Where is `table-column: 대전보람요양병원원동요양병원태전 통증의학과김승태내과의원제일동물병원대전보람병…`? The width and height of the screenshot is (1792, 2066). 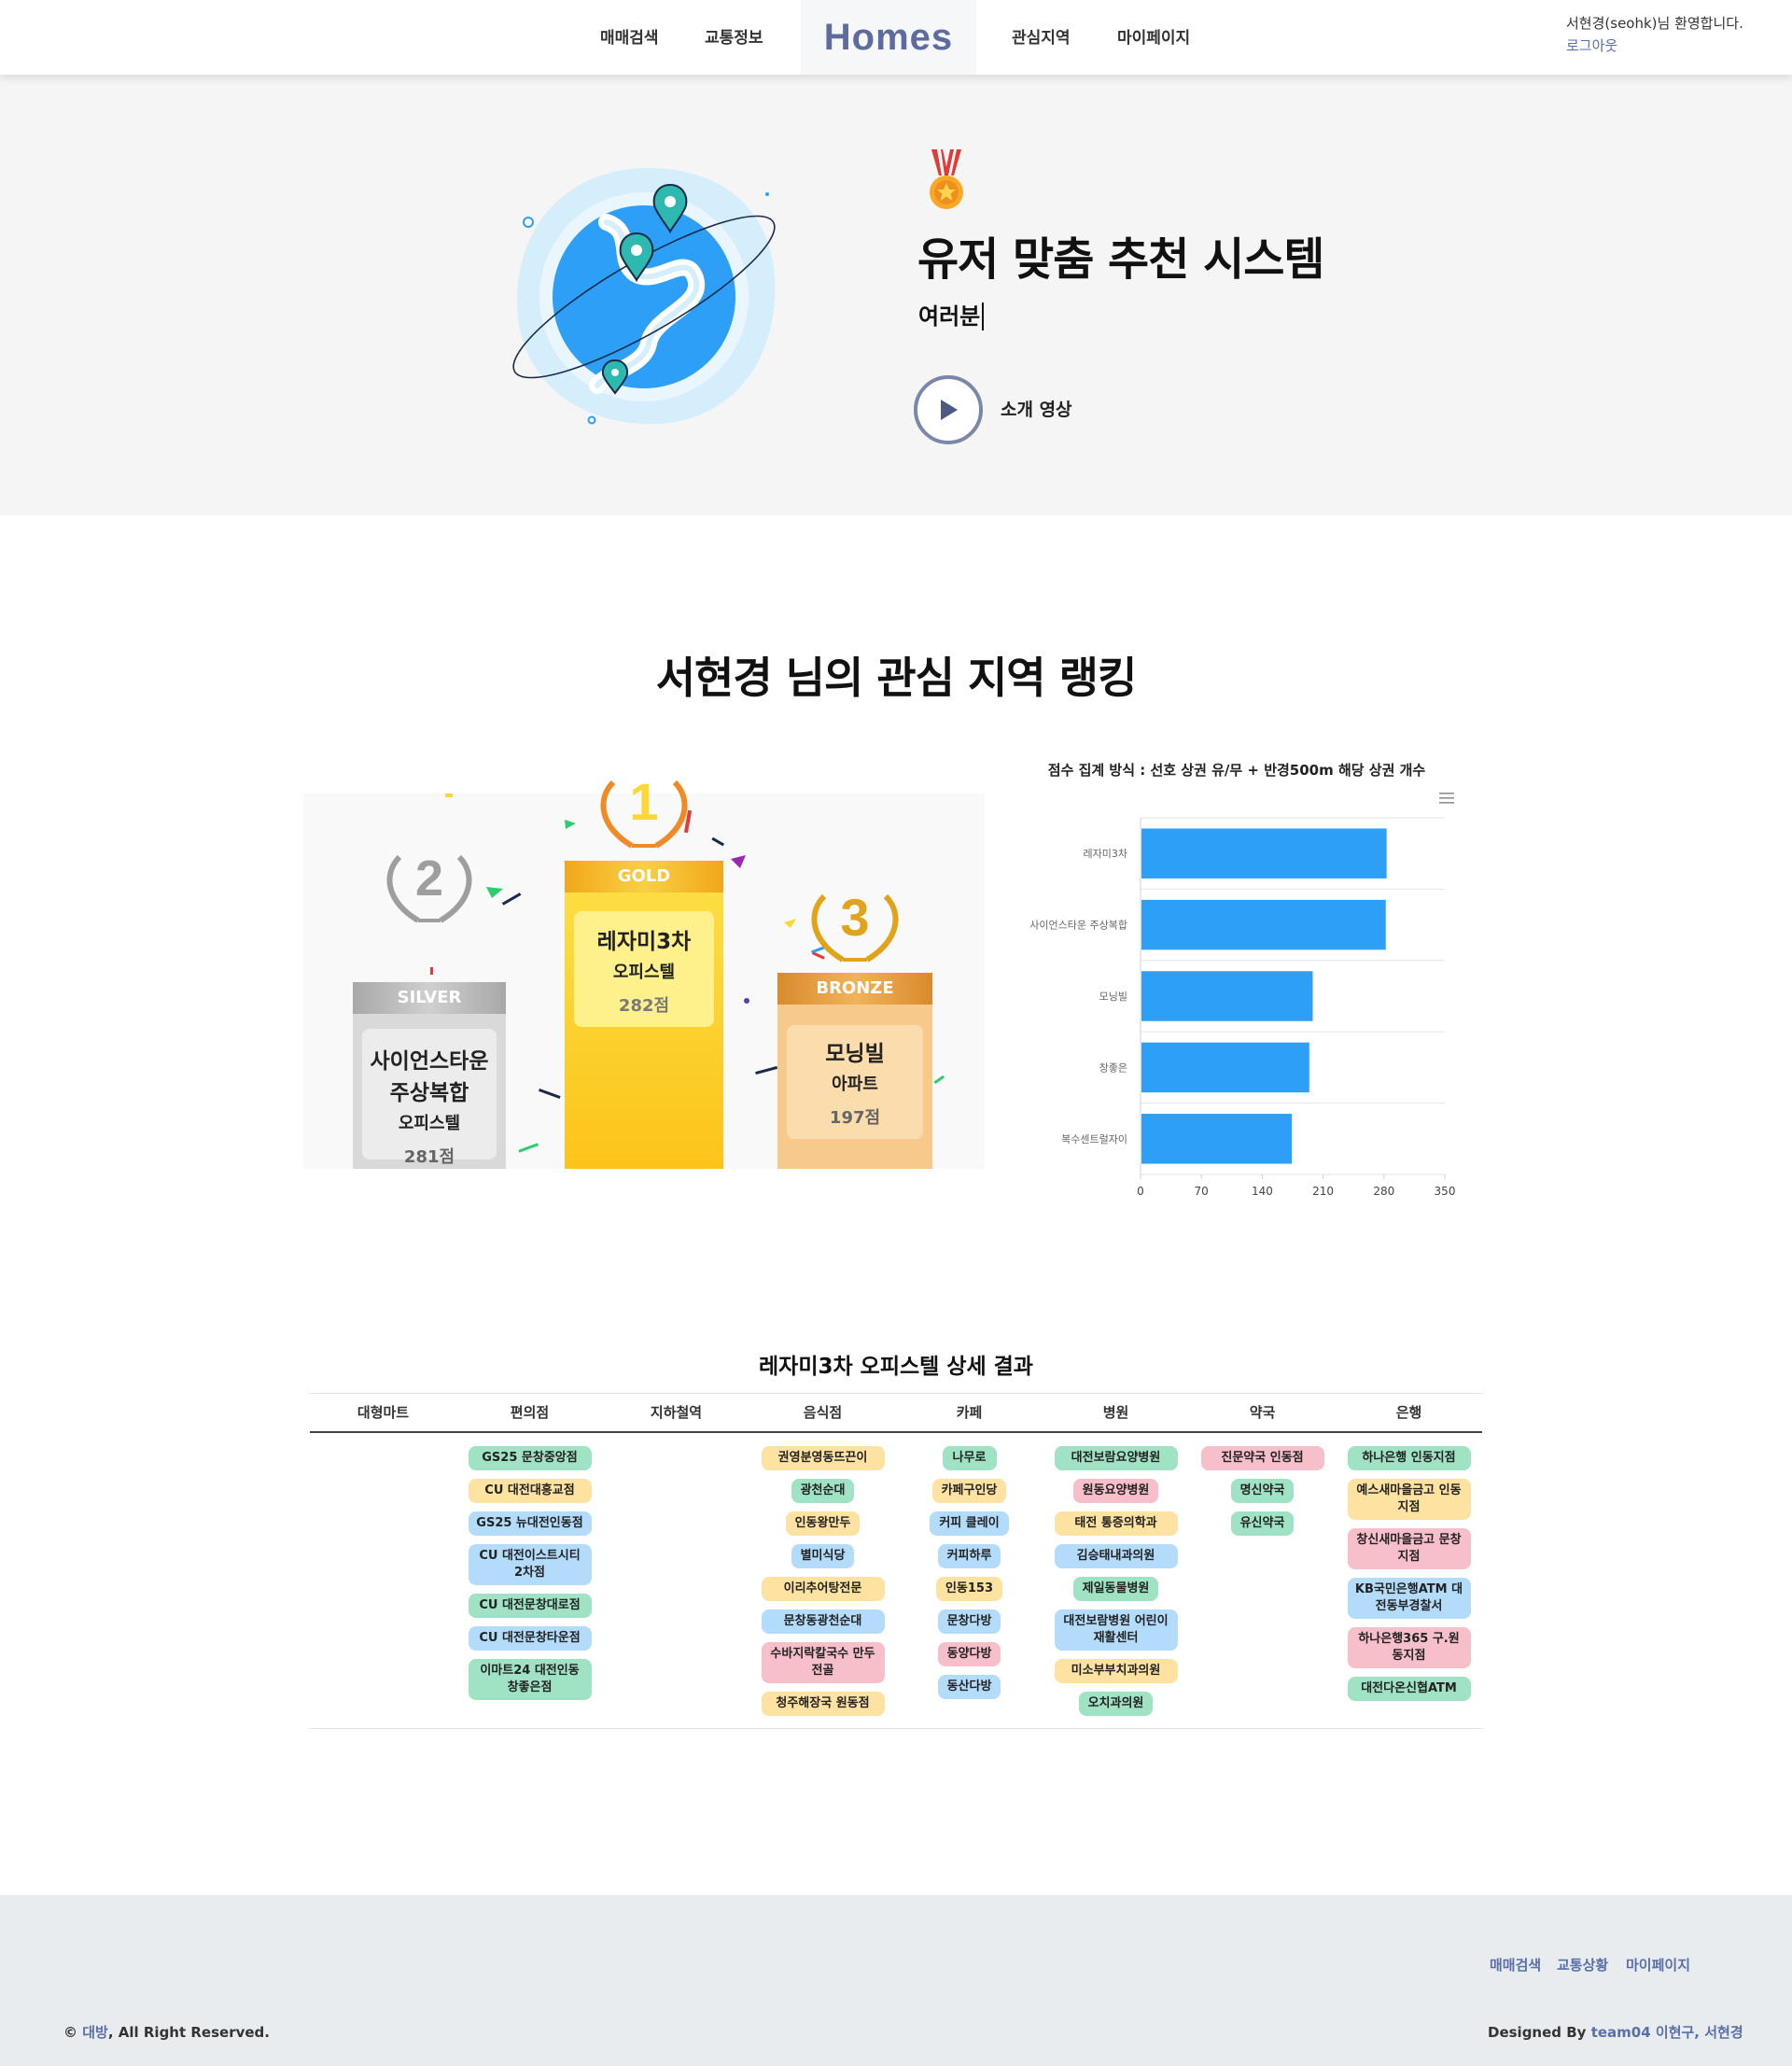
table-column: 대전보람요양병원원동요양병원태전 통증의학과김승태내과의원제일동물병원대전보람병… is located at coordinates (1116, 1581).